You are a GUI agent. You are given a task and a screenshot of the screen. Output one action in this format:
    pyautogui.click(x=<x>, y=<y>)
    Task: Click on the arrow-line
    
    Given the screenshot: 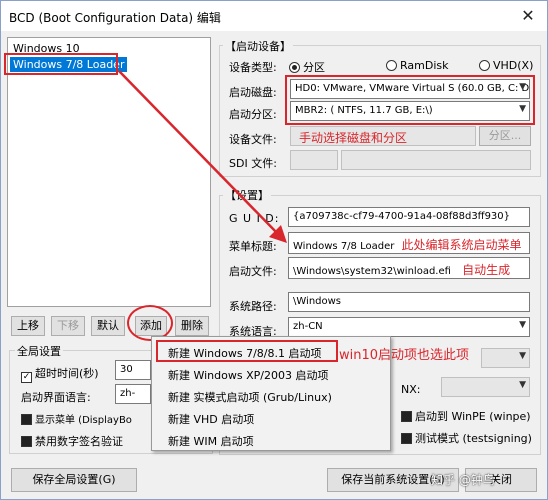 What is the action you would take?
    pyautogui.click(x=199, y=153)
    